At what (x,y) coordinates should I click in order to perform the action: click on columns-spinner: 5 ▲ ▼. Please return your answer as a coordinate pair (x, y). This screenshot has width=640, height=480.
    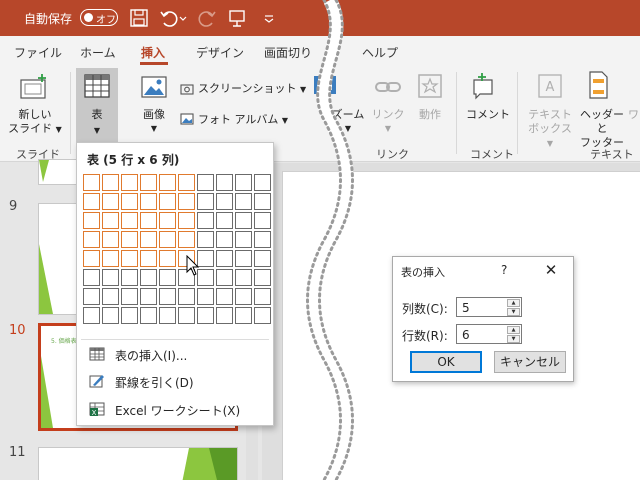
    Looking at the image, I should click on (489, 307).